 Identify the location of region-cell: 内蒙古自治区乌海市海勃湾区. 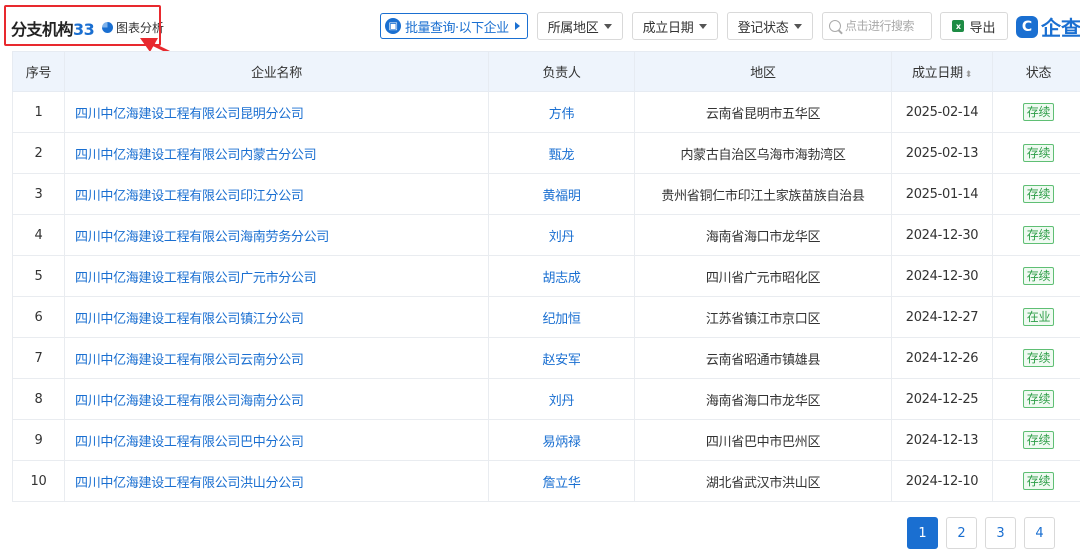
(763, 153).